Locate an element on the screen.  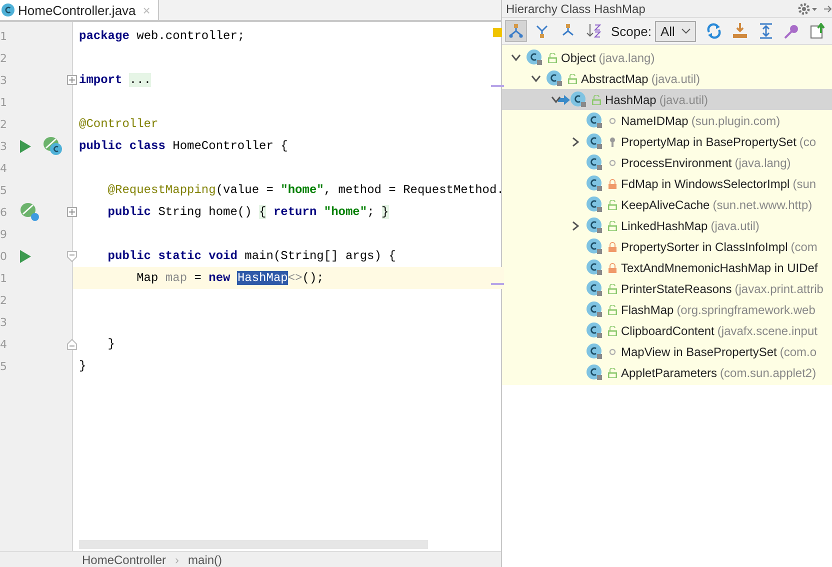
tree-item: PropertyMap in BasePropertySet (co is located at coordinates (667, 141).